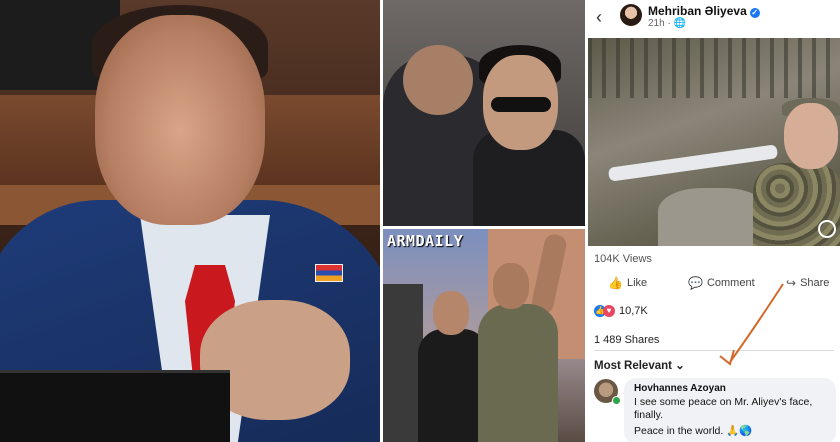 This screenshot has height=442, width=840. Describe the element at coordinates (599, 17) in the screenshot. I see `chevron-left-icon: ‹` at that location.